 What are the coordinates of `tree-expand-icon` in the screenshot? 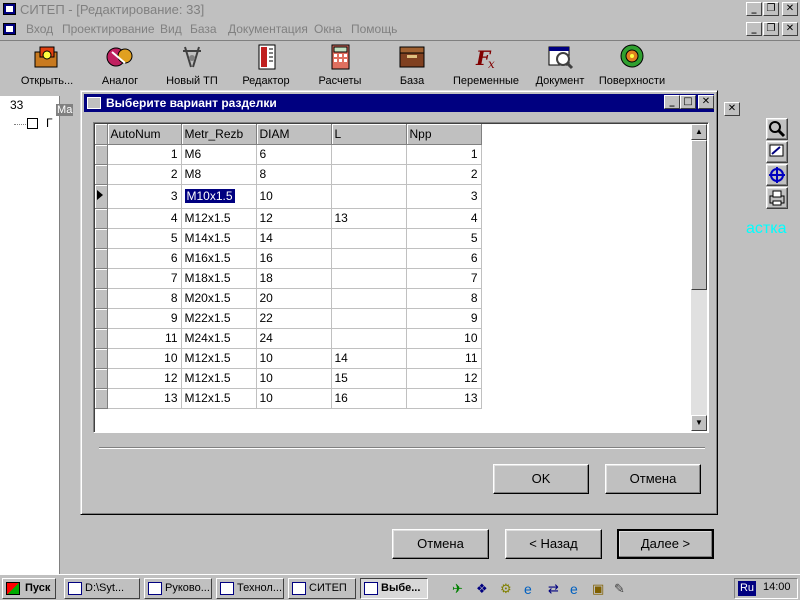 It's located at (32, 123).